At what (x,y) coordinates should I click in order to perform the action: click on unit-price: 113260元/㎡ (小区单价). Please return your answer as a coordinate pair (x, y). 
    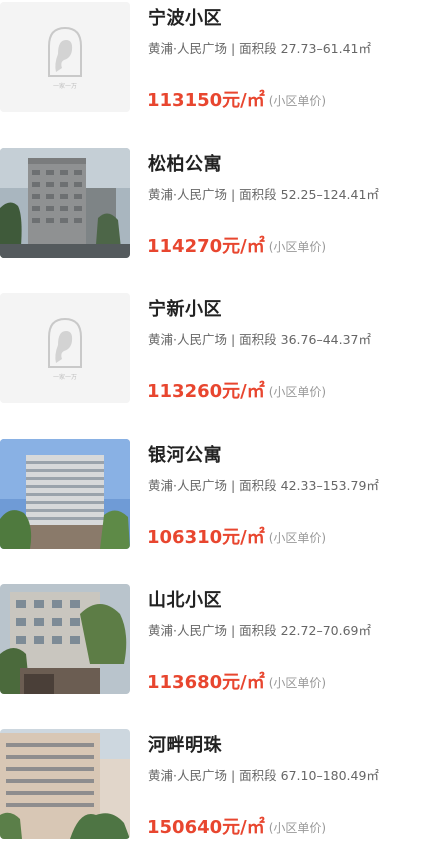
    Looking at the image, I should click on (237, 391).